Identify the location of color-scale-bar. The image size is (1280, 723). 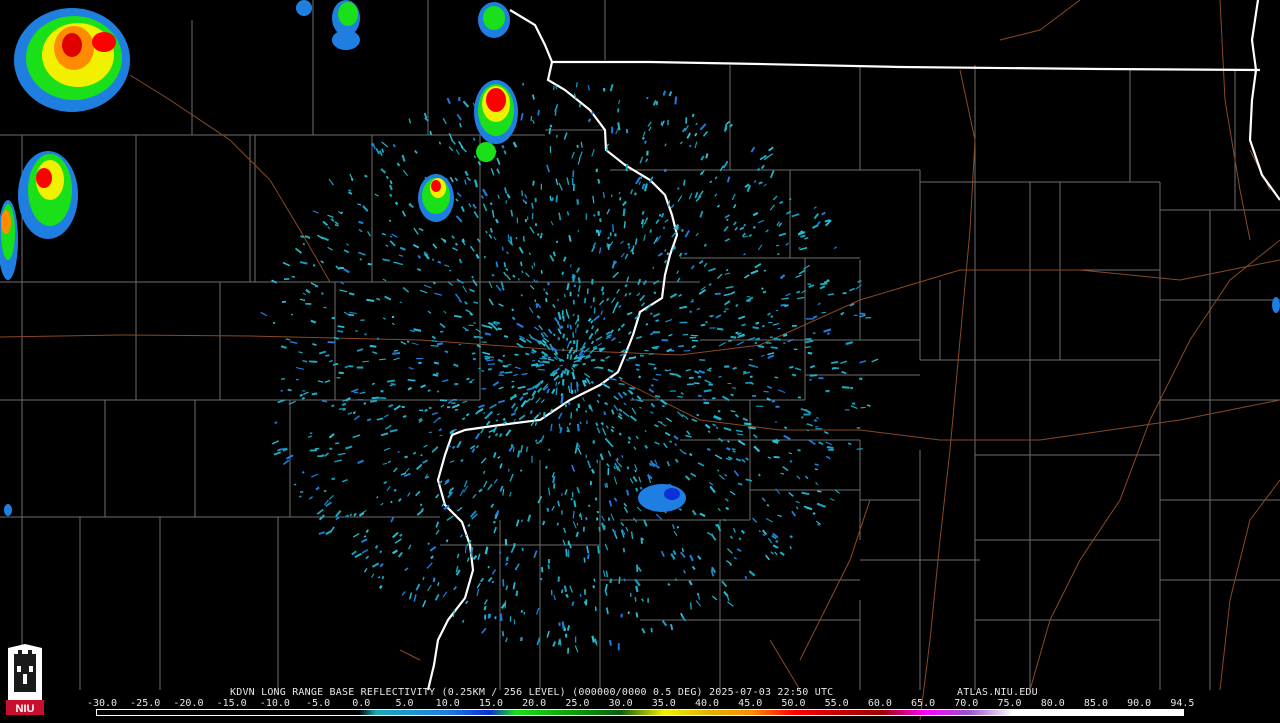
(640, 712).